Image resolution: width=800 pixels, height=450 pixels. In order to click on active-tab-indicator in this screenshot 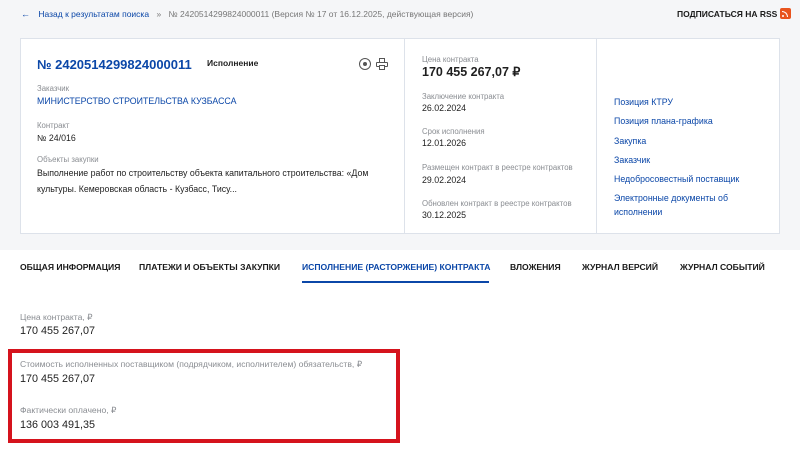, I will do `click(395, 282)`.